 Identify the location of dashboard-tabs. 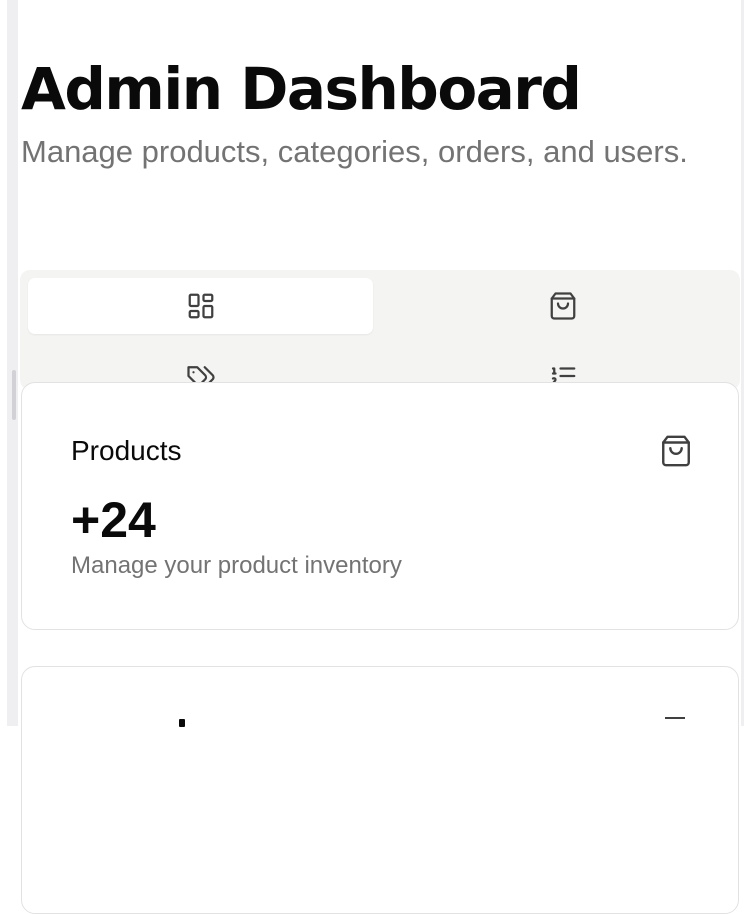
(380, 330).